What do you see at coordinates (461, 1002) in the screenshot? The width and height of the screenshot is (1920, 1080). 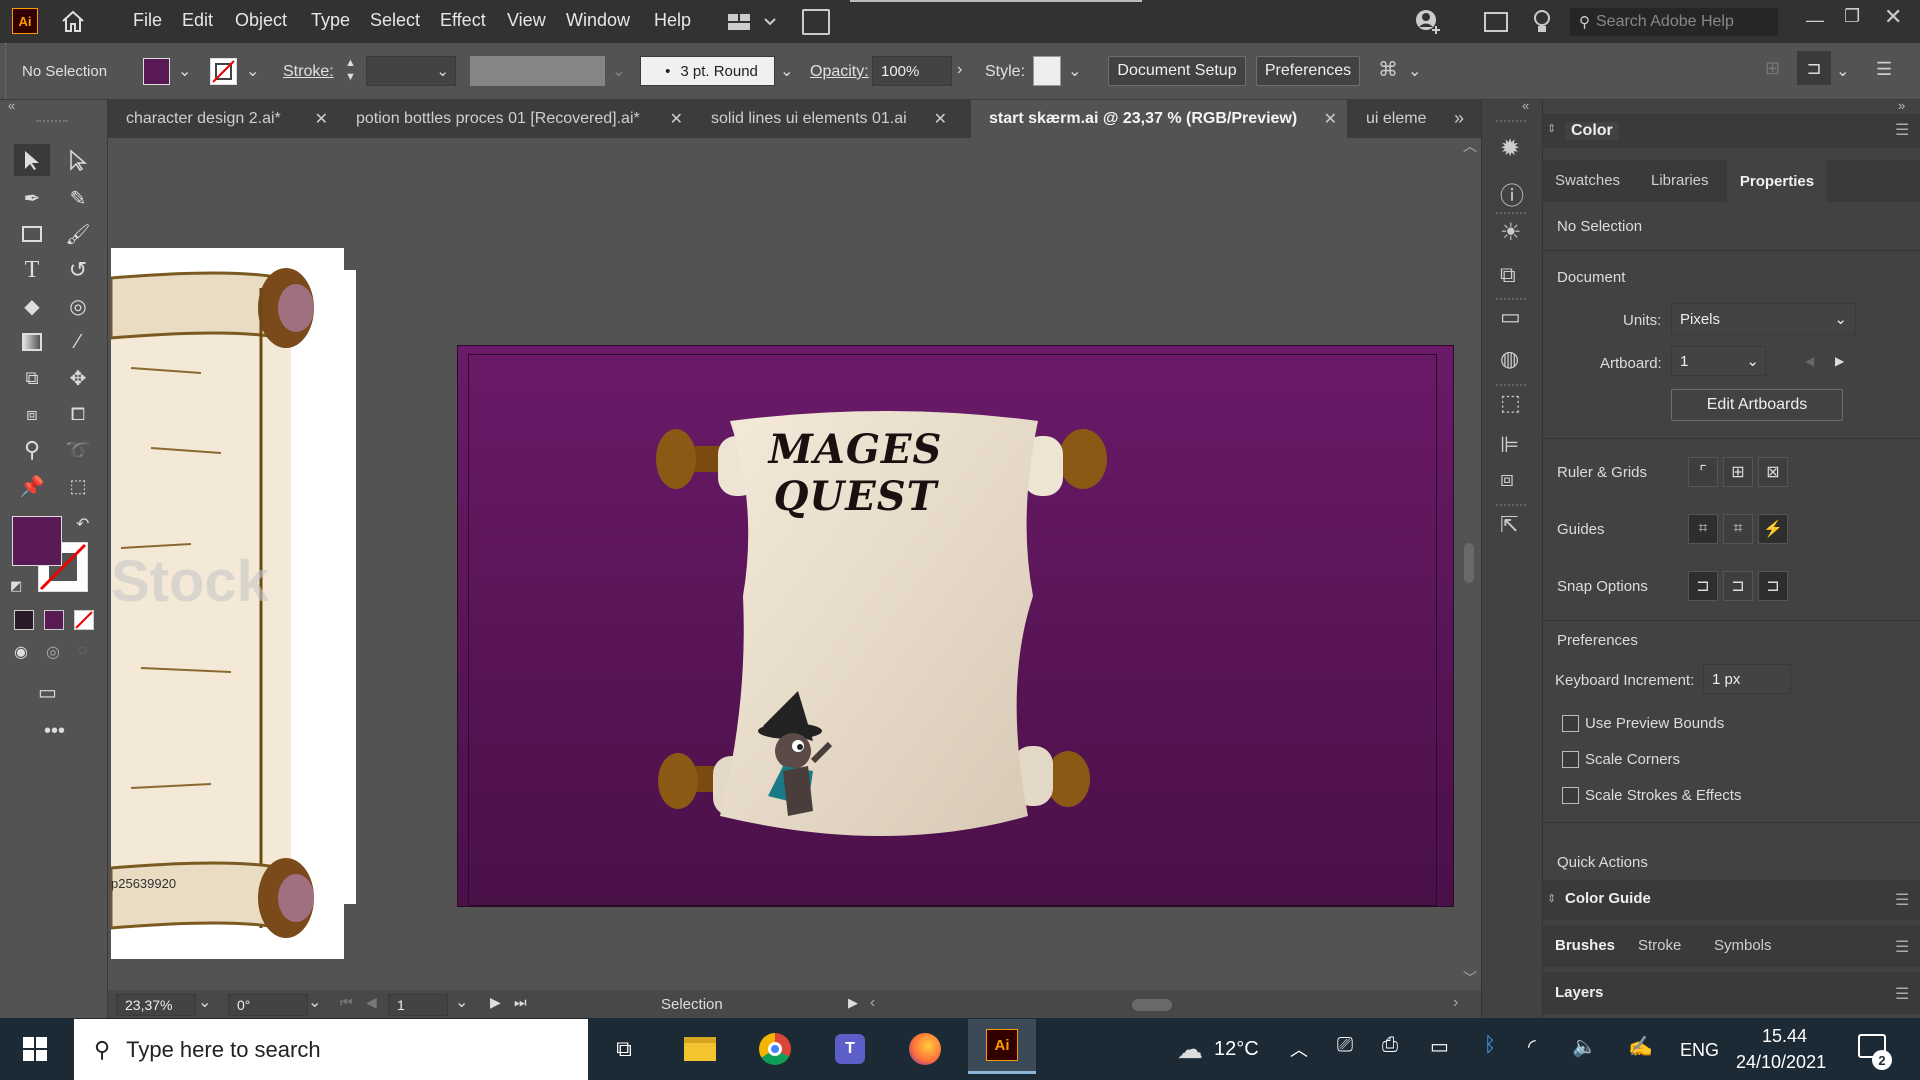 I see `artboard-dropdown-icon: ⌄` at bounding box center [461, 1002].